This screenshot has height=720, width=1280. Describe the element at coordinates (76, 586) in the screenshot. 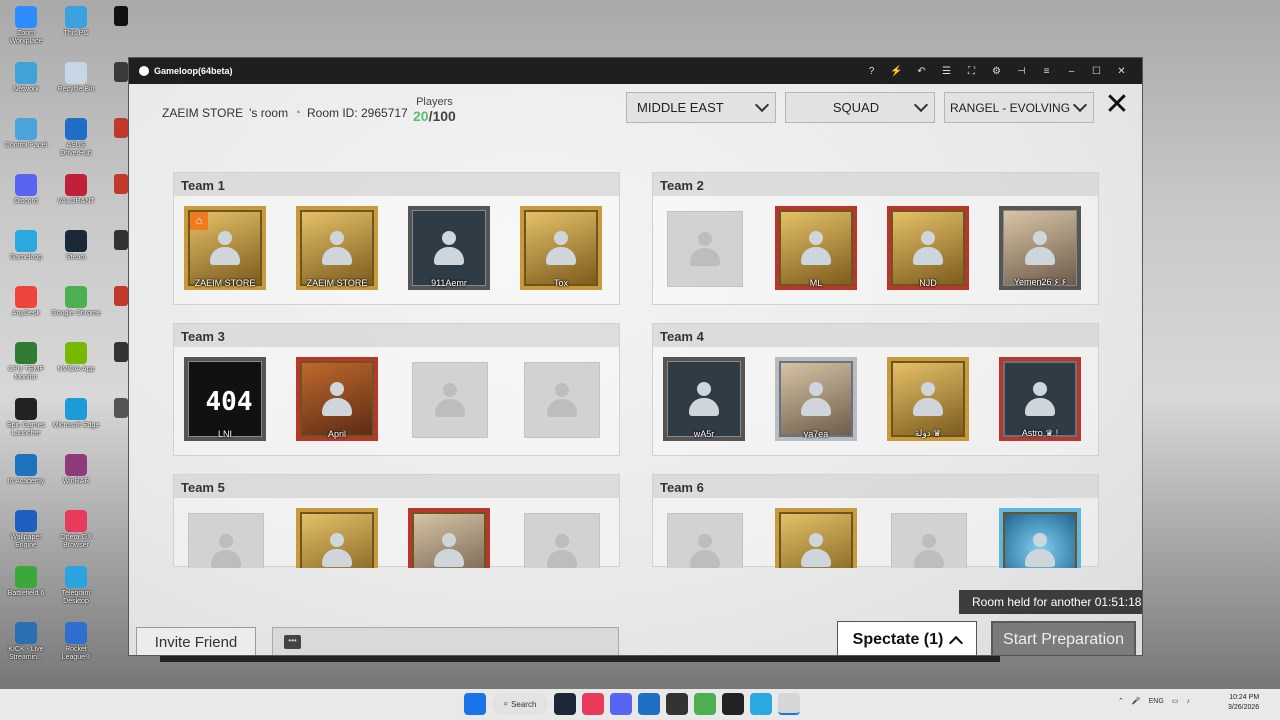

I see `desktop-icon: Telegram Desktop` at that location.